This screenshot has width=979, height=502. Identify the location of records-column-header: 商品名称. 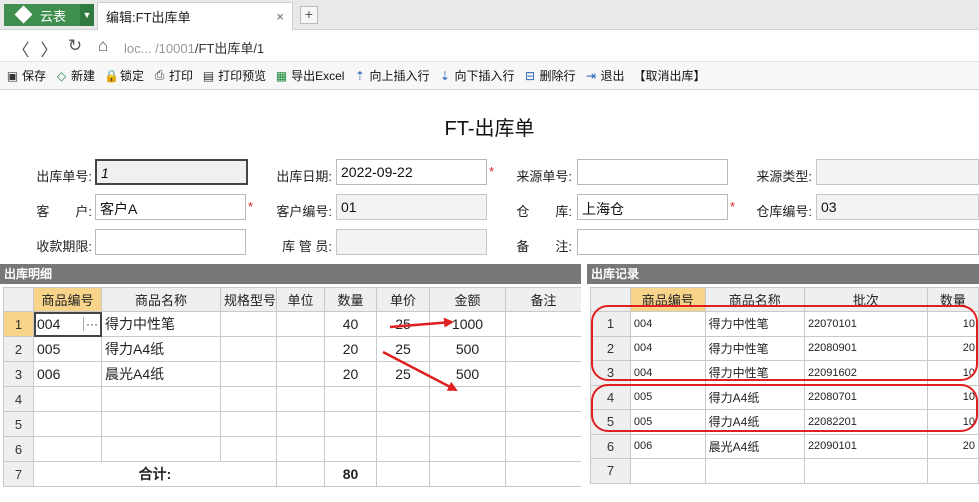
(754, 299).